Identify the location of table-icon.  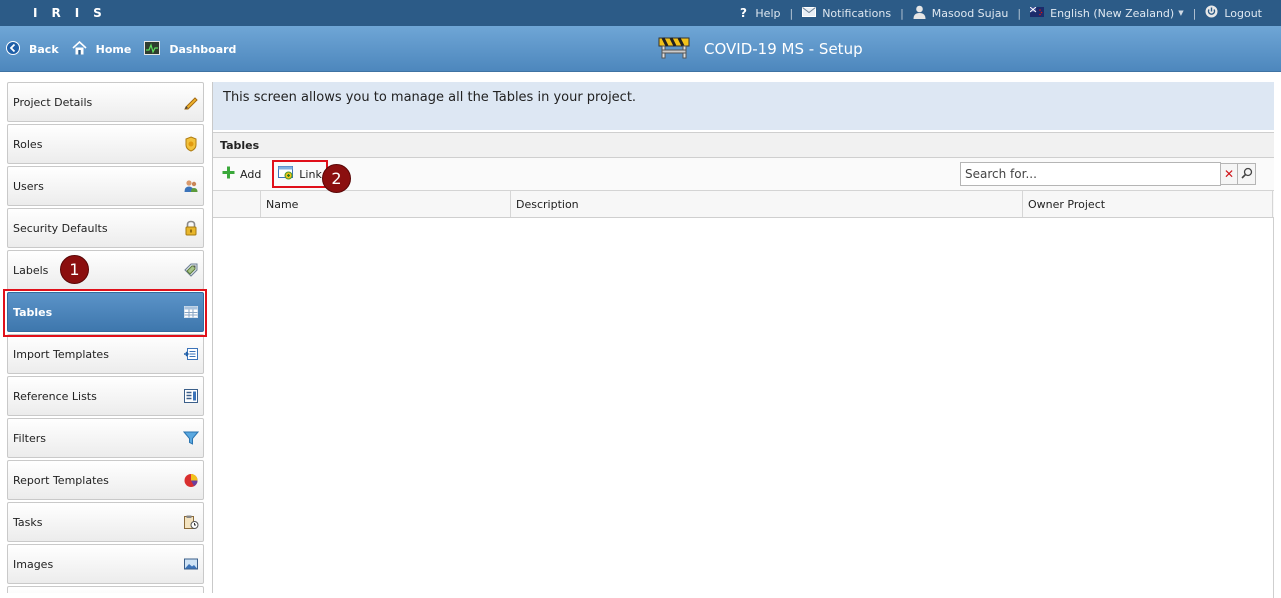
(191, 312).